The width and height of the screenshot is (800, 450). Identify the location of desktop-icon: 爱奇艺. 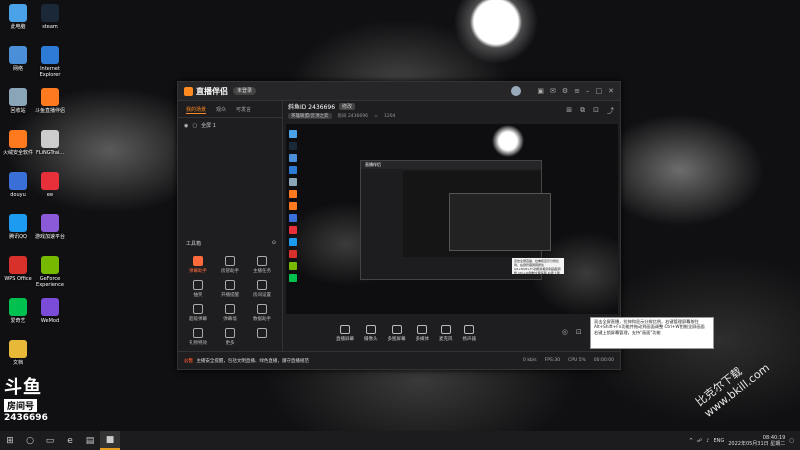
(18, 311).